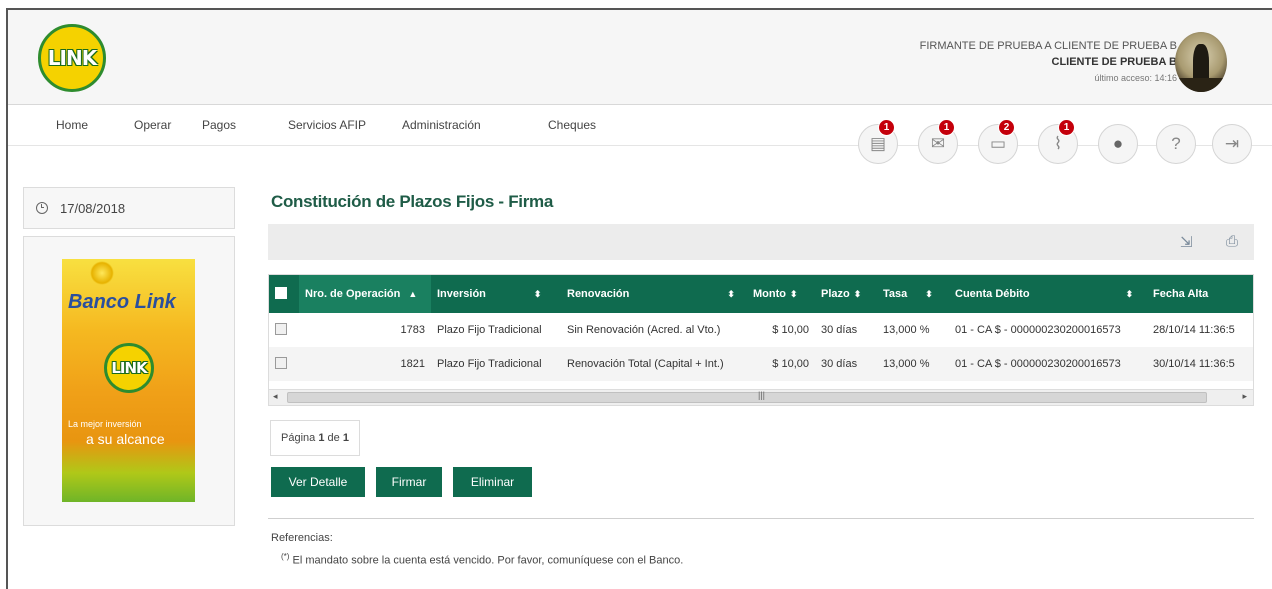 Image resolution: width=1272 pixels, height=589 pixels. I want to click on ad-tagline-2: a su alcance, so click(125, 439).